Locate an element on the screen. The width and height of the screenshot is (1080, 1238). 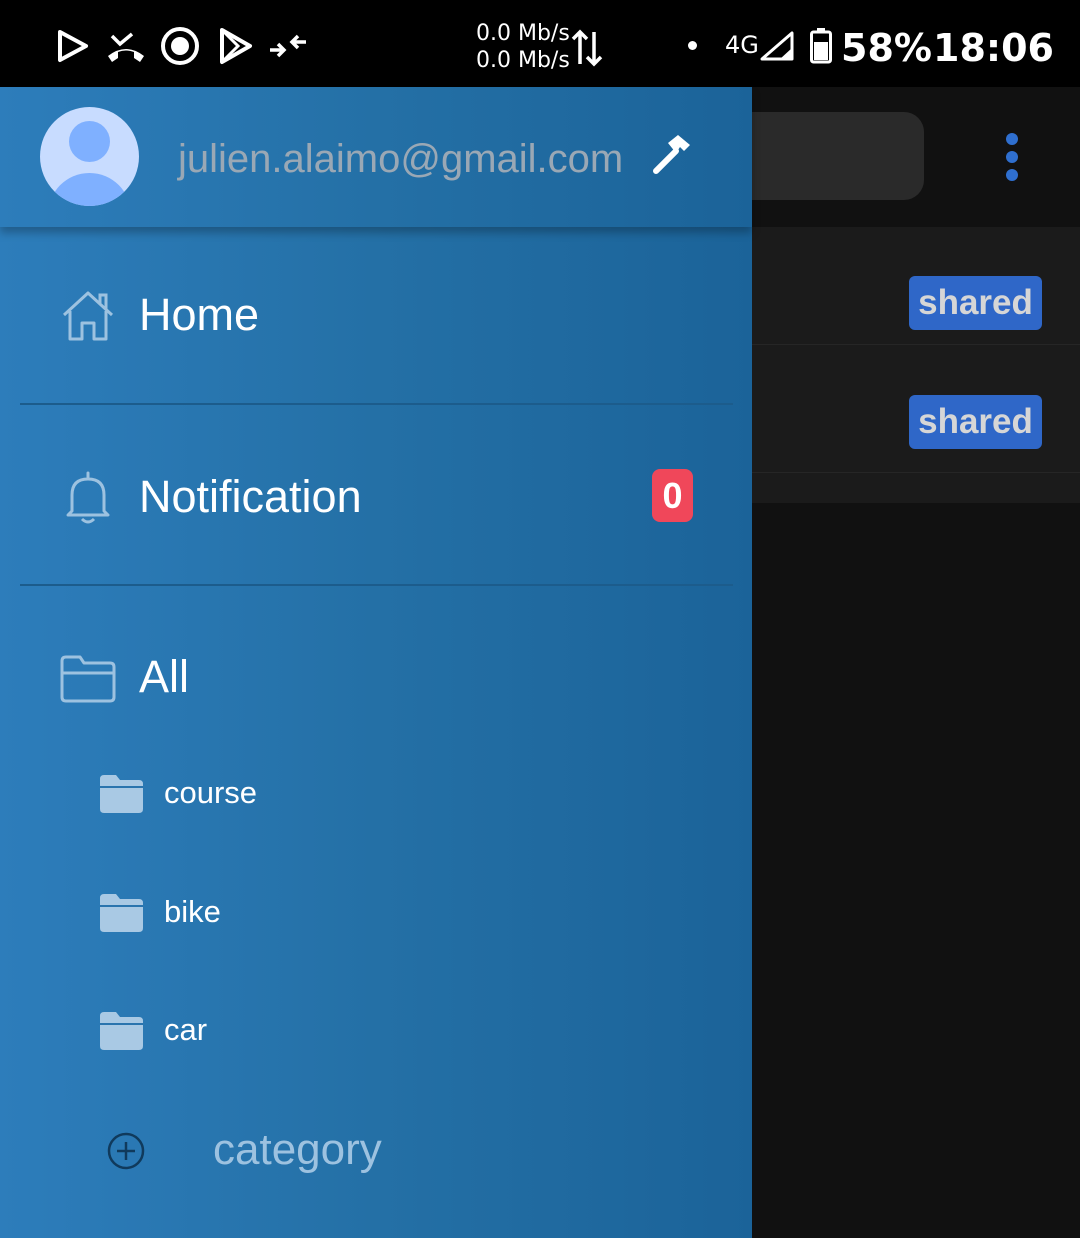
add-category-button: category is located at coordinates (376, 1150).